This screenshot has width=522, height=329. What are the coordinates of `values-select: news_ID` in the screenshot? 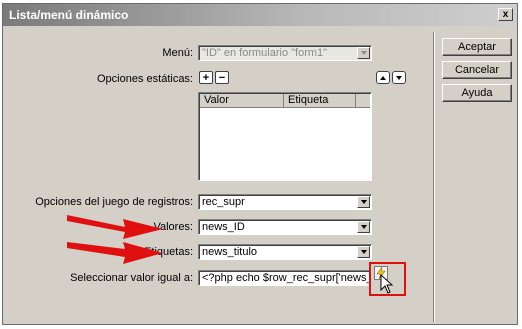 It's located at (285, 227).